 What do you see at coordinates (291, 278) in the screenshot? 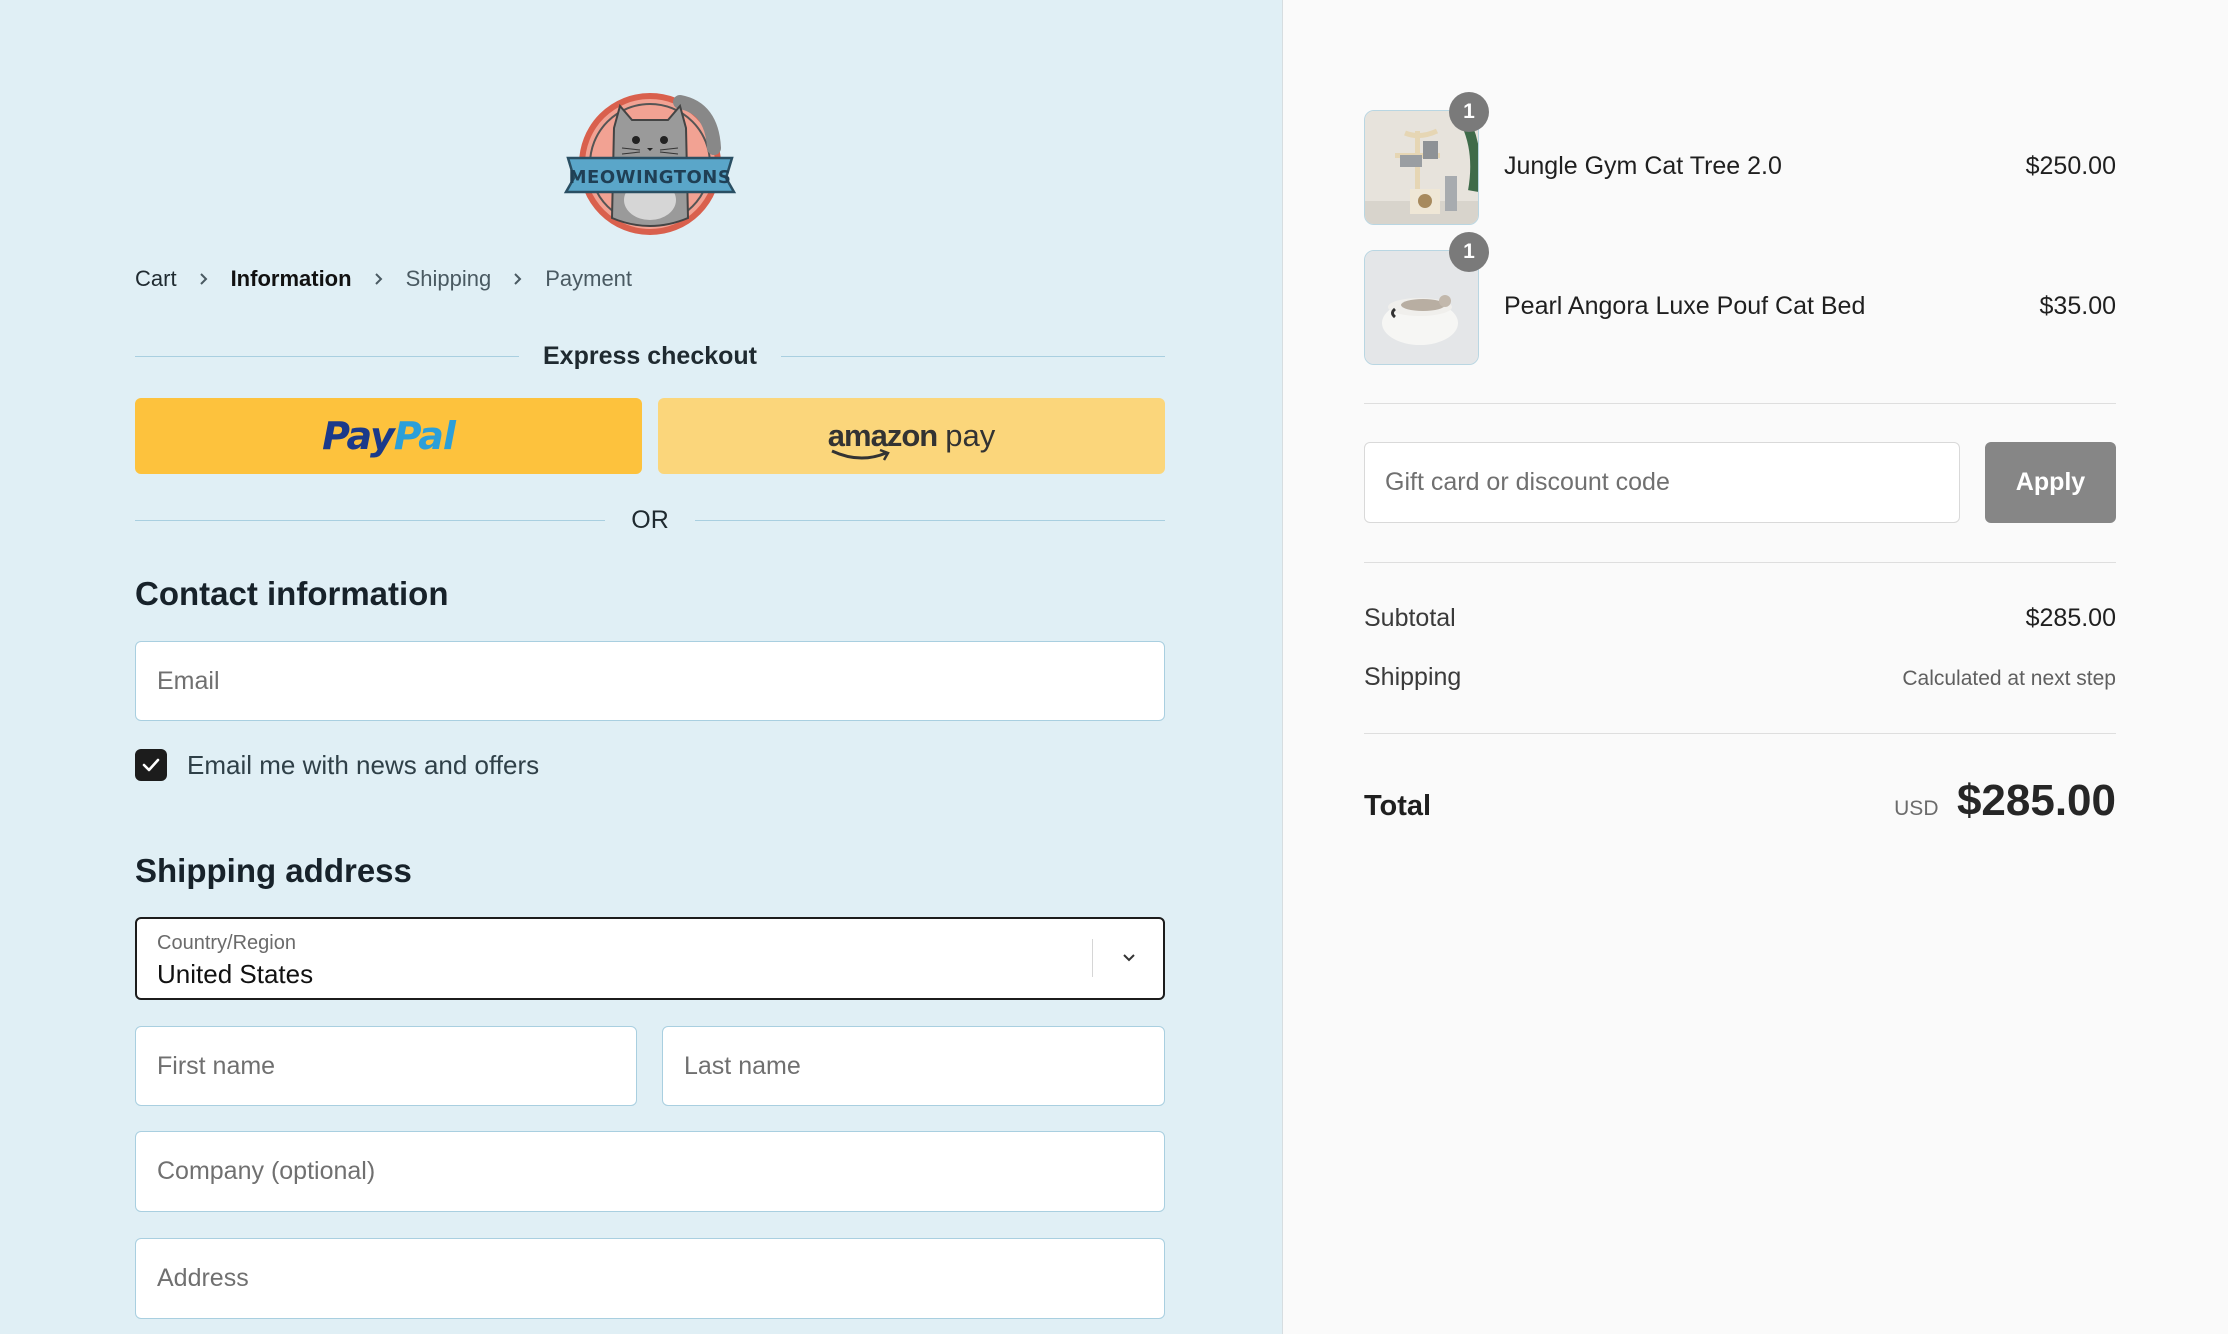
I see `breadcrumb-information: Information` at bounding box center [291, 278].